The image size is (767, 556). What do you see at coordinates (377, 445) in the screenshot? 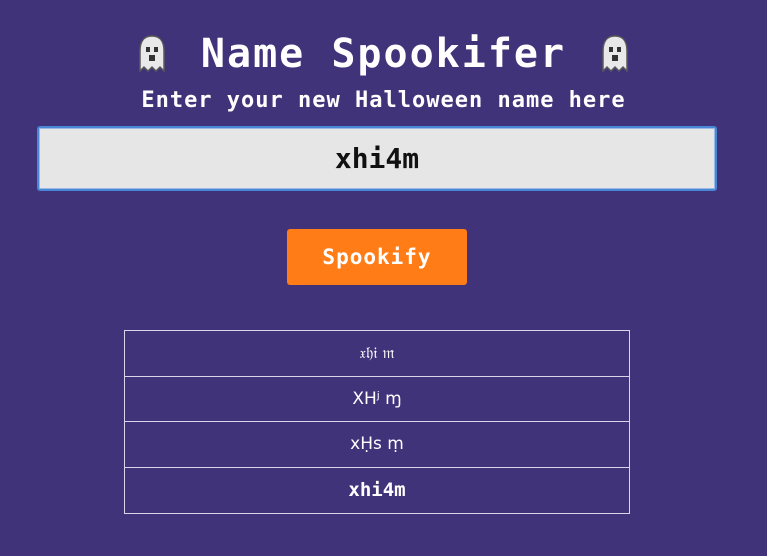
I see `result-row: xḤꜱ ṃ` at bounding box center [377, 445].